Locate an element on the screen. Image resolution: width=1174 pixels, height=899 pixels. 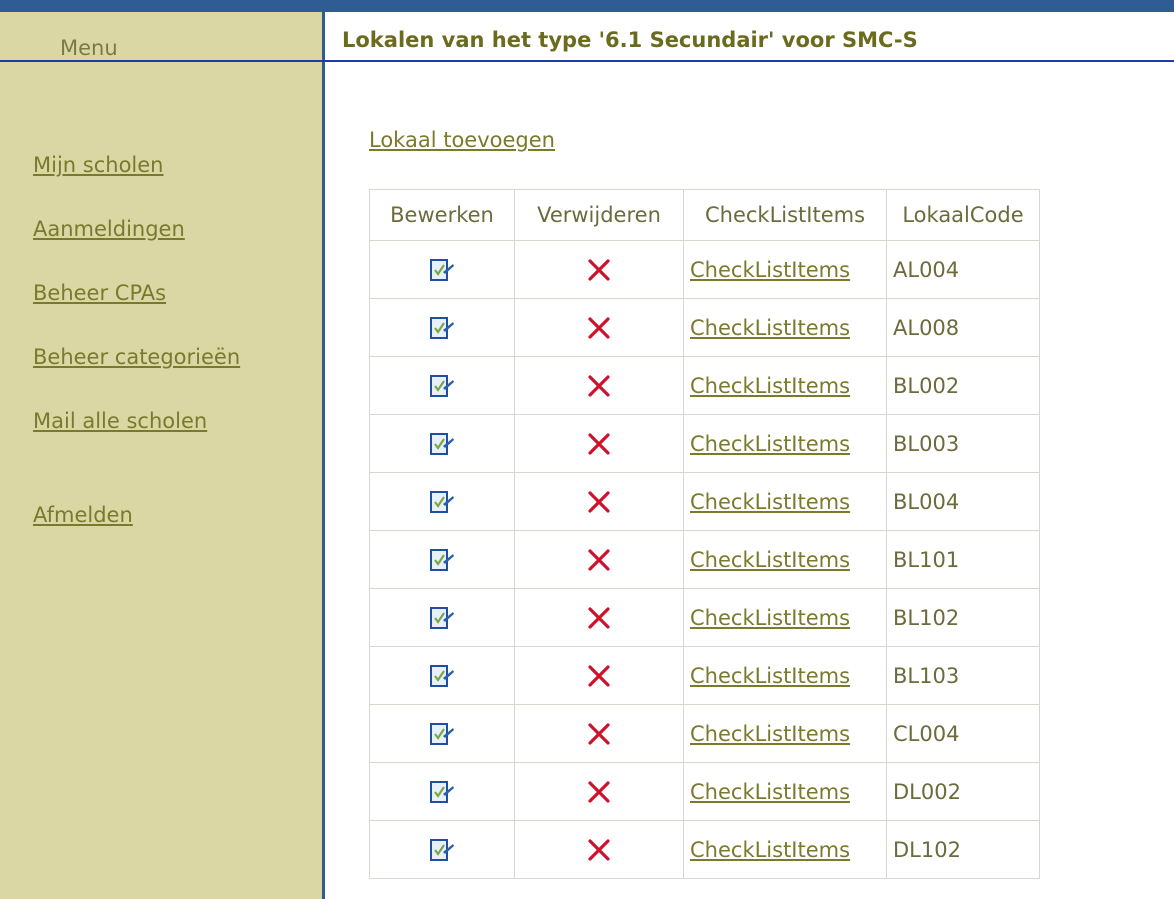
table-row: CheckListItems AL008 is located at coordinates (704, 327).